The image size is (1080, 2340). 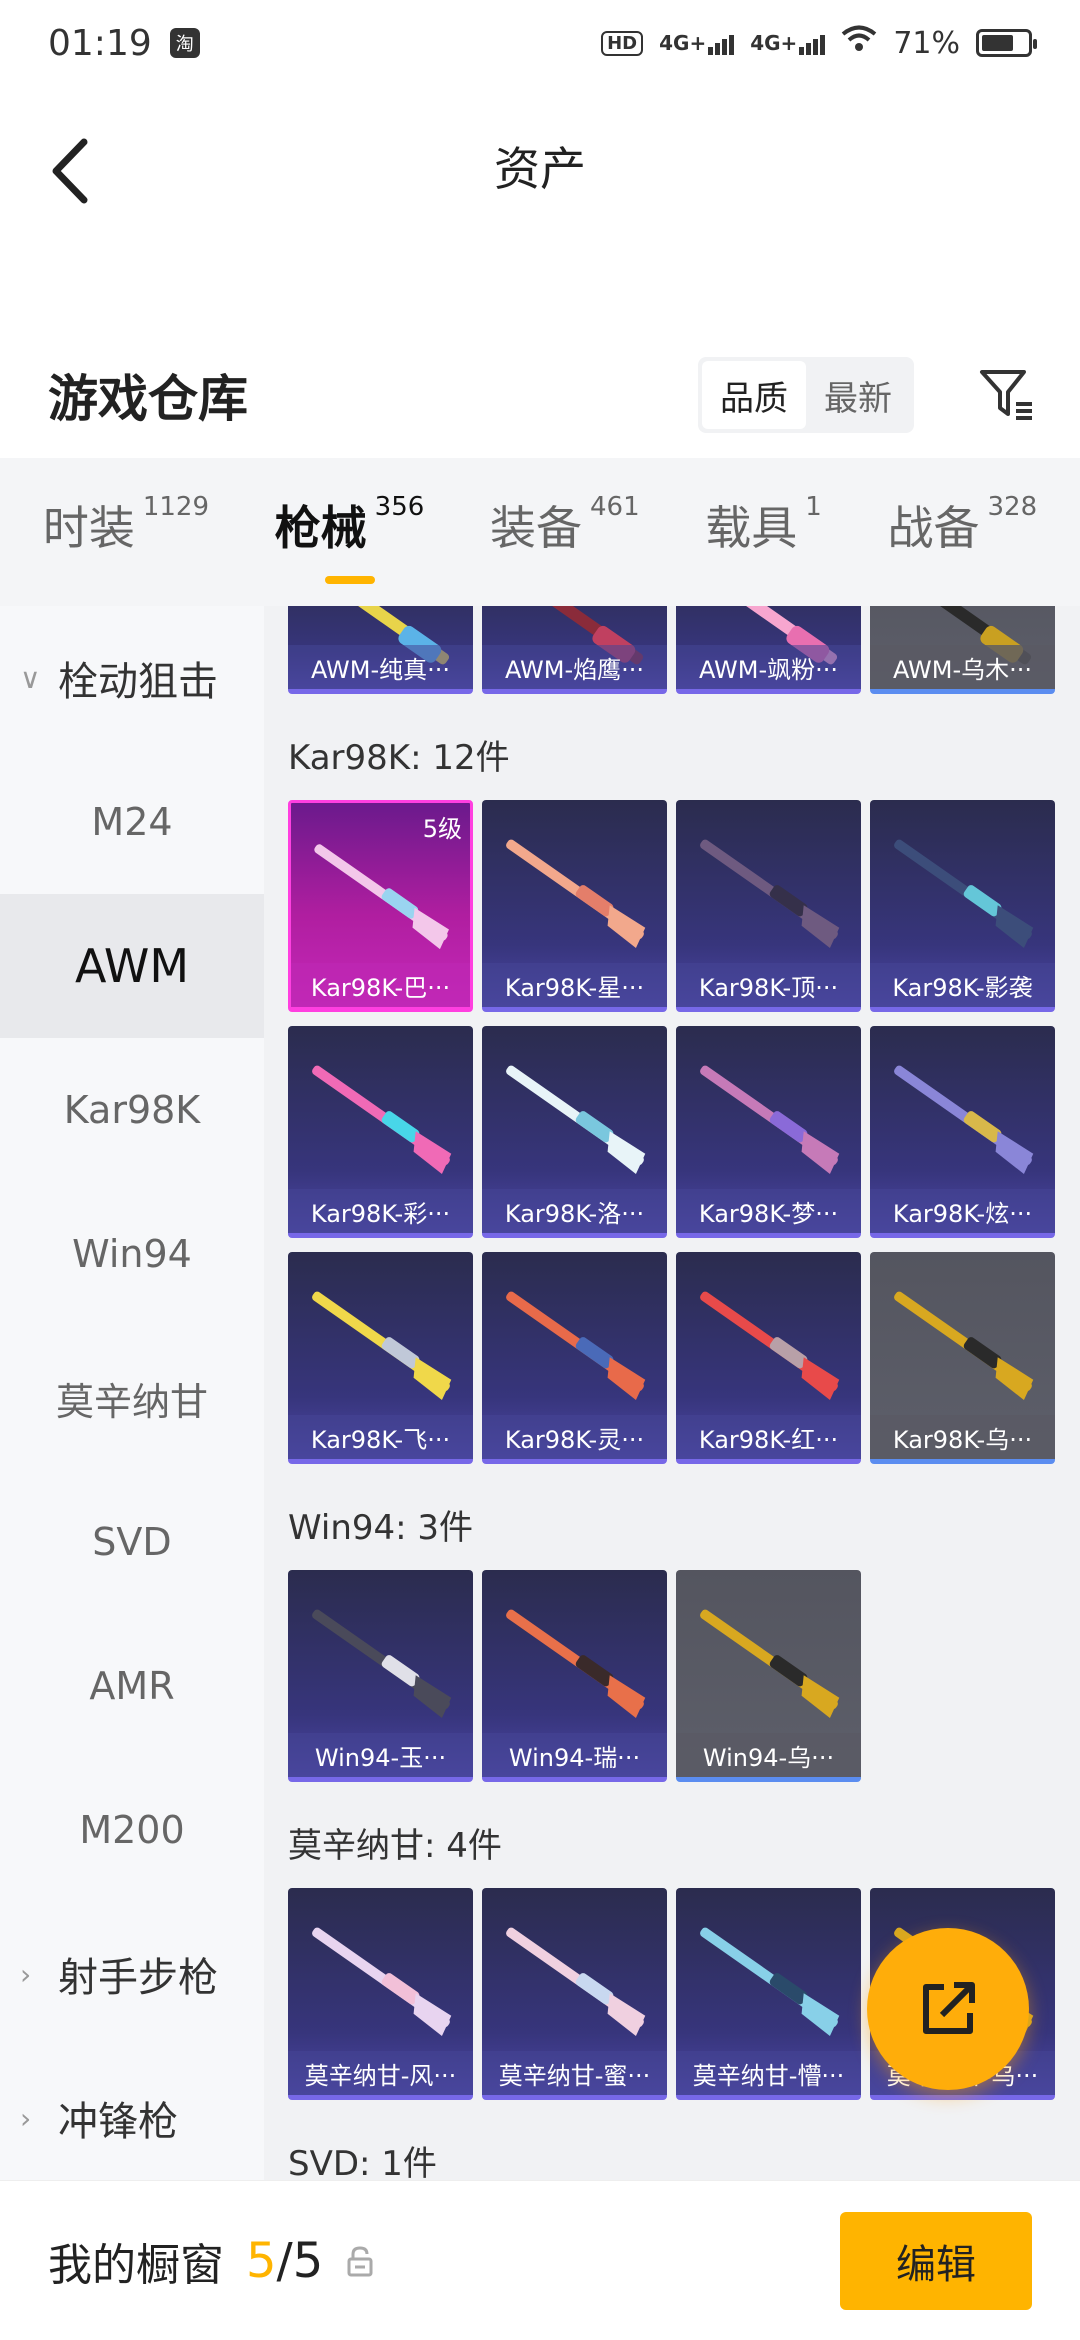 I want to click on weapon-card: Kar98K-炫···, so click(x=962, y=1132).